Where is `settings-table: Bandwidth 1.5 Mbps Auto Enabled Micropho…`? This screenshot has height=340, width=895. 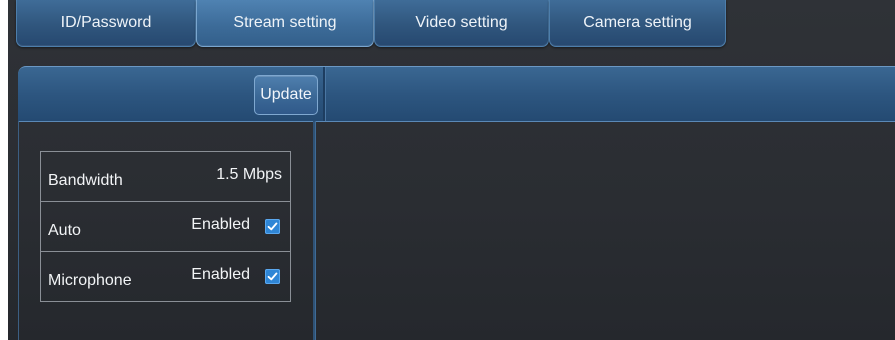
settings-table: Bandwidth 1.5 Mbps Auto Enabled Micropho… is located at coordinates (165, 226).